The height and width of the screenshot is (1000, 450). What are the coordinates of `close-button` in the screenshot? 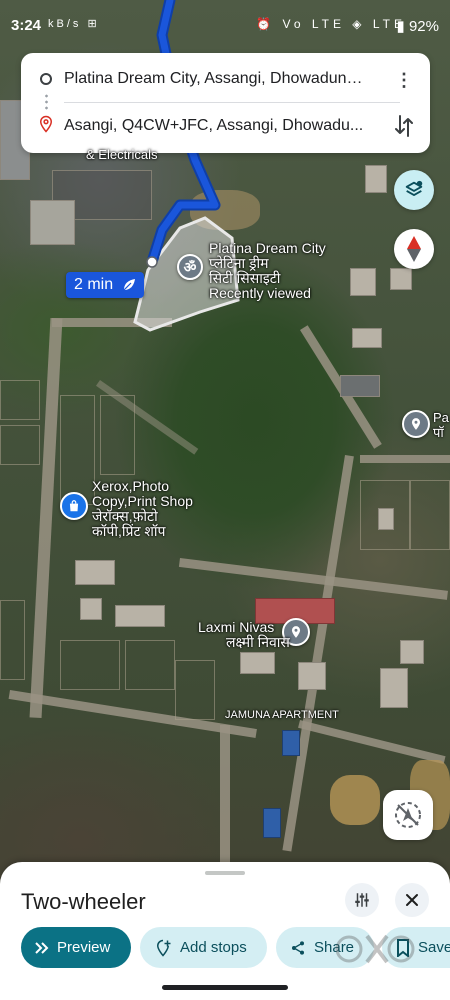 It's located at (412, 900).